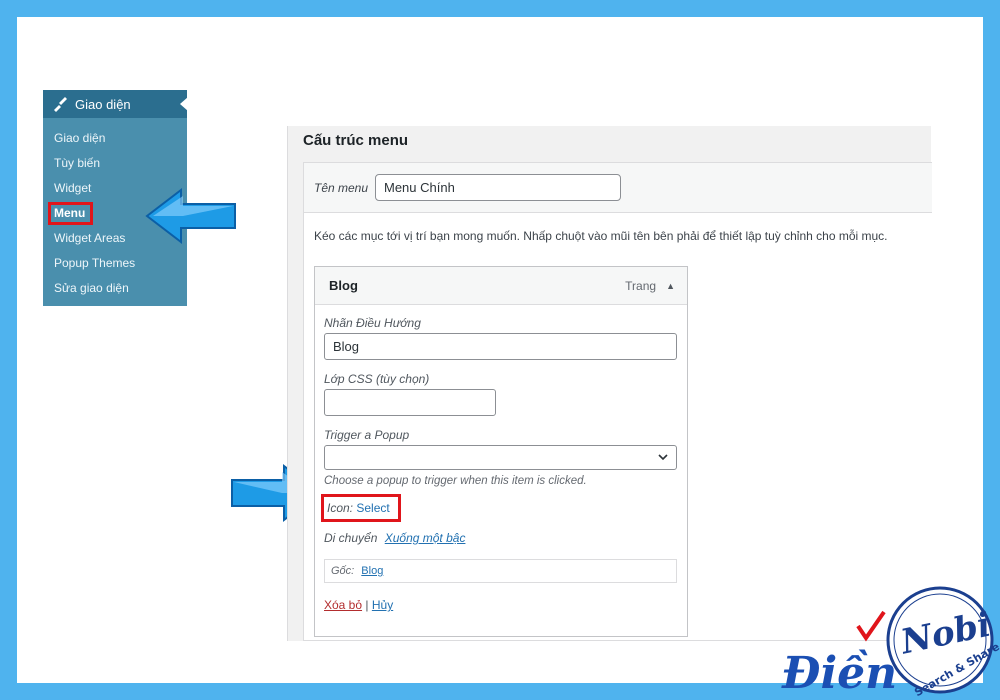  I want to click on left-arrow-icon, so click(190, 216).